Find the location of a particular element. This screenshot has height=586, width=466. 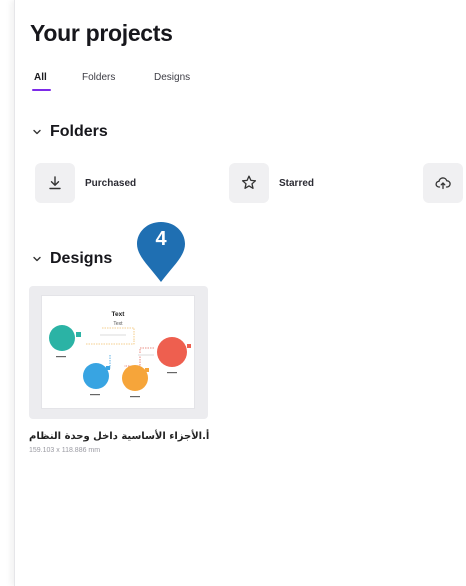

designs-section-toggle: Designs is located at coordinates (72, 259).